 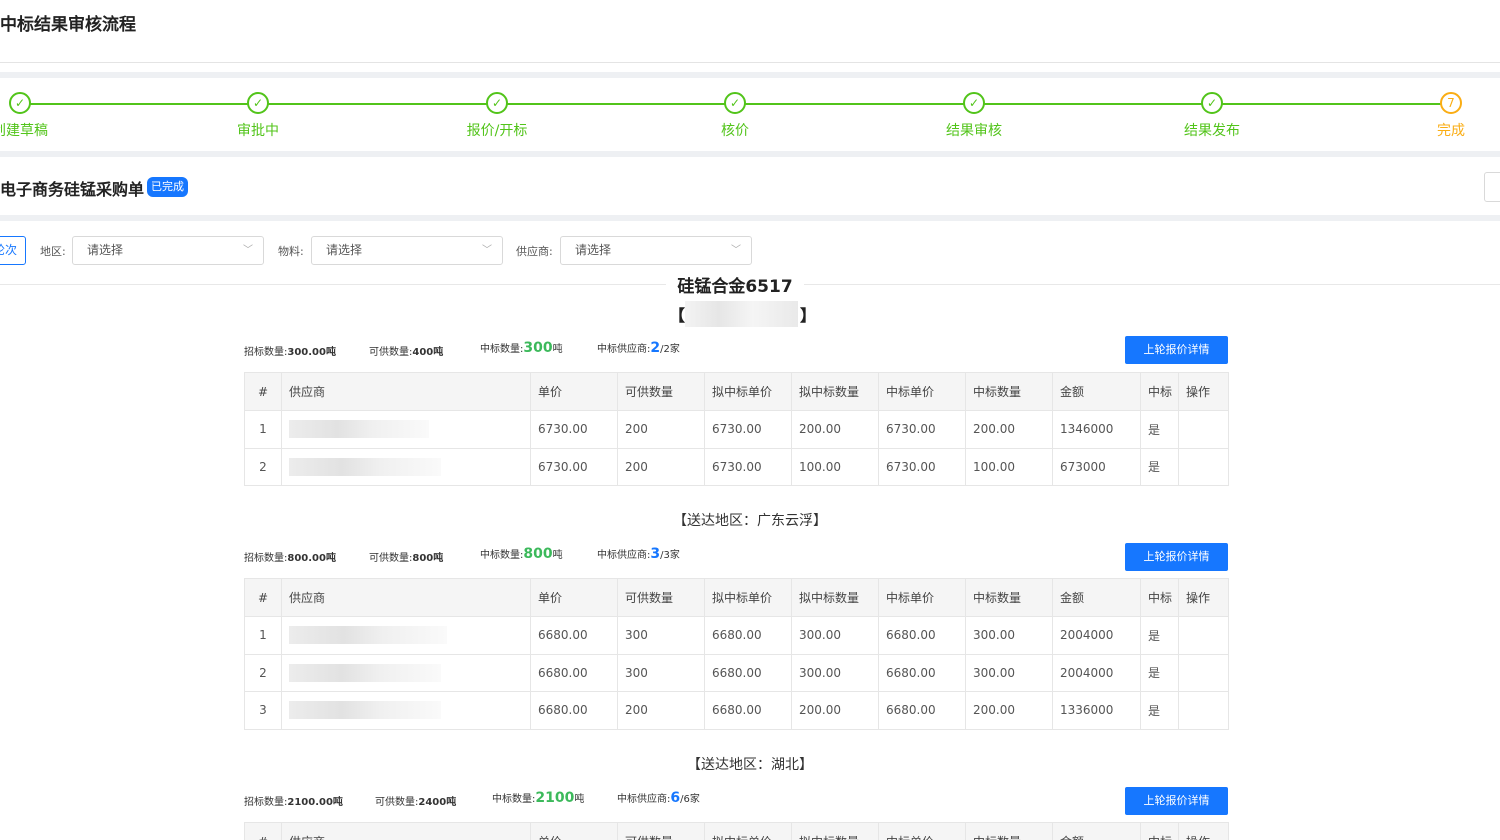 I want to click on won-qty-value: 2100, so click(x=555, y=798).